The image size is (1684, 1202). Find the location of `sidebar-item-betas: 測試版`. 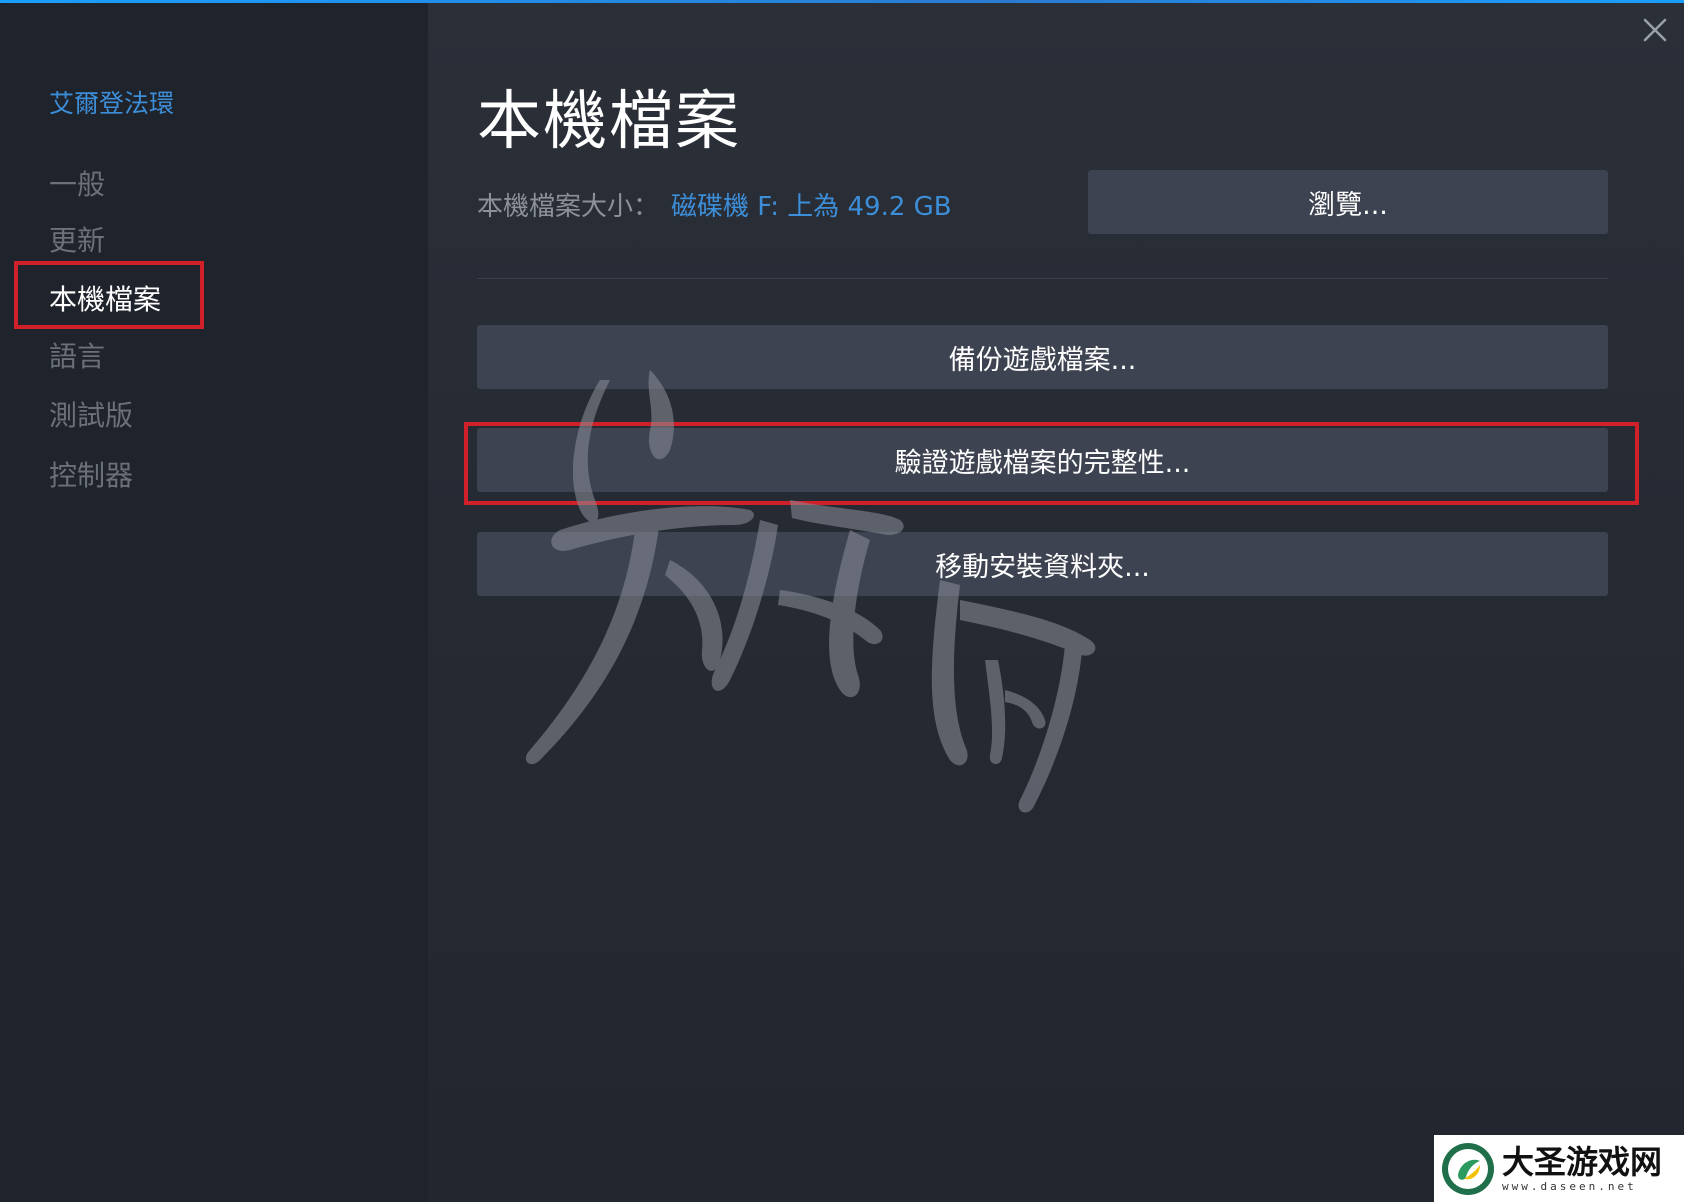

sidebar-item-betas: 測試版 is located at coordinates (91, 414).